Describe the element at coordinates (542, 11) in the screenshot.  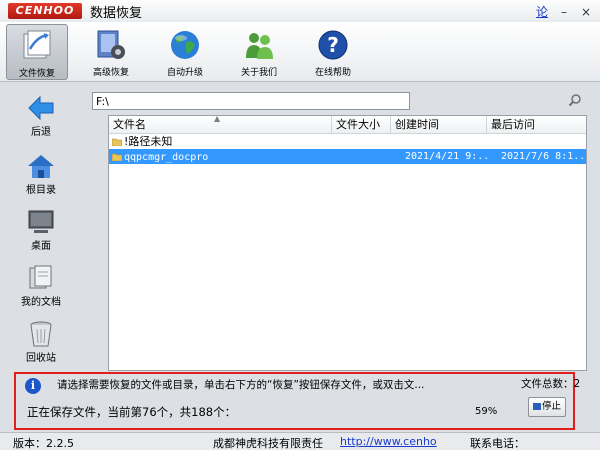
I see `forum-link: 论` at that location.